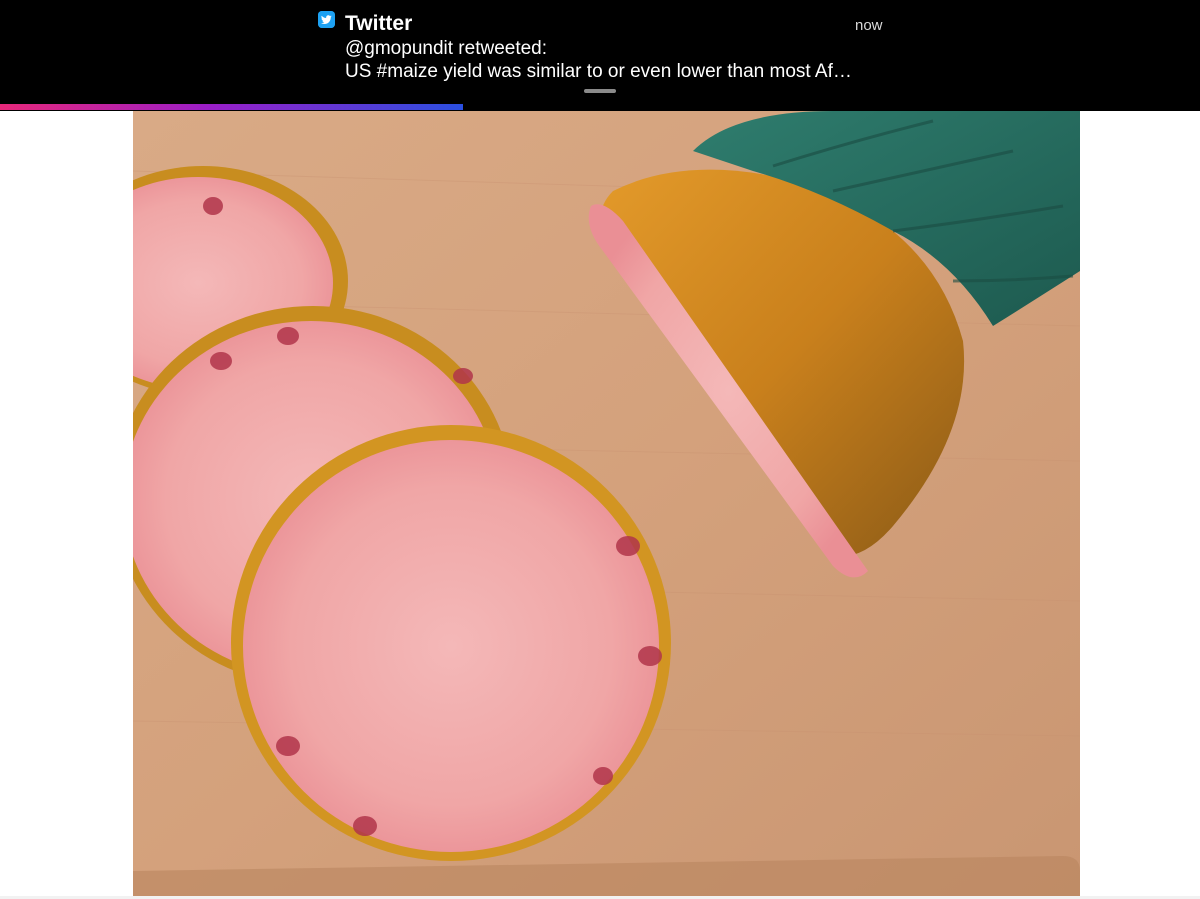  Describe the element at coordinates (869, 25) in the screenshot. I see `notification-time: now` at that location.